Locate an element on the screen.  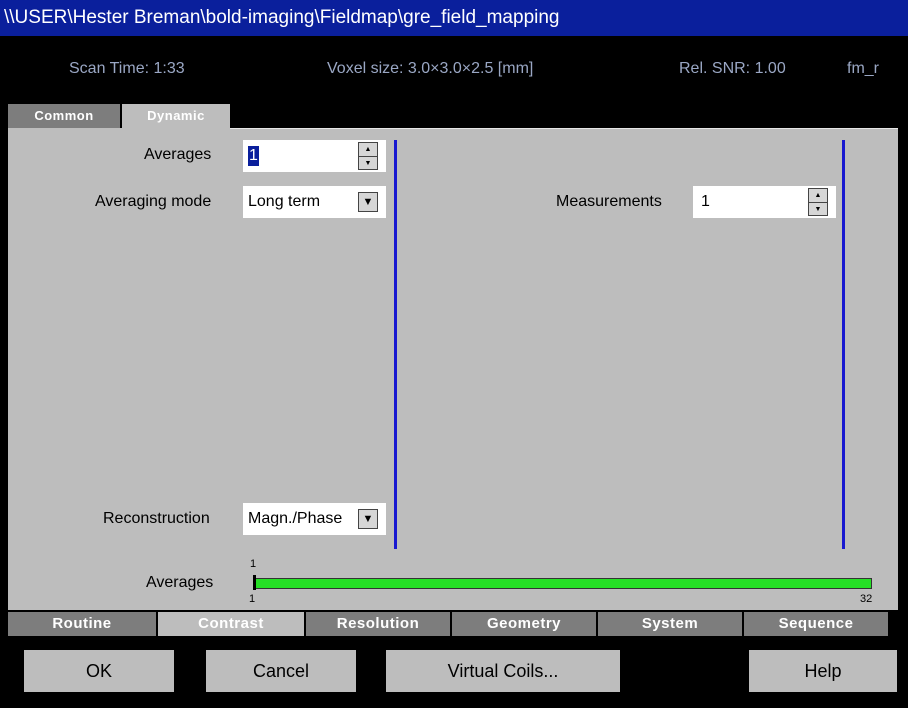
tab-geometry: Geometry is located at coordinates (524, 624).